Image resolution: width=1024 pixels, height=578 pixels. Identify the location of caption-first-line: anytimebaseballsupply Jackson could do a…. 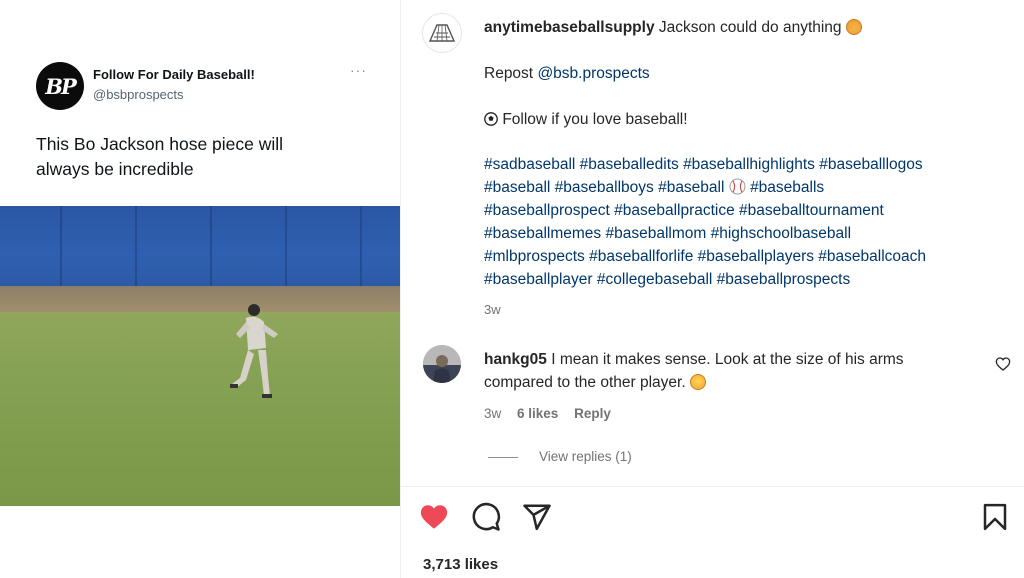
(673, 27).